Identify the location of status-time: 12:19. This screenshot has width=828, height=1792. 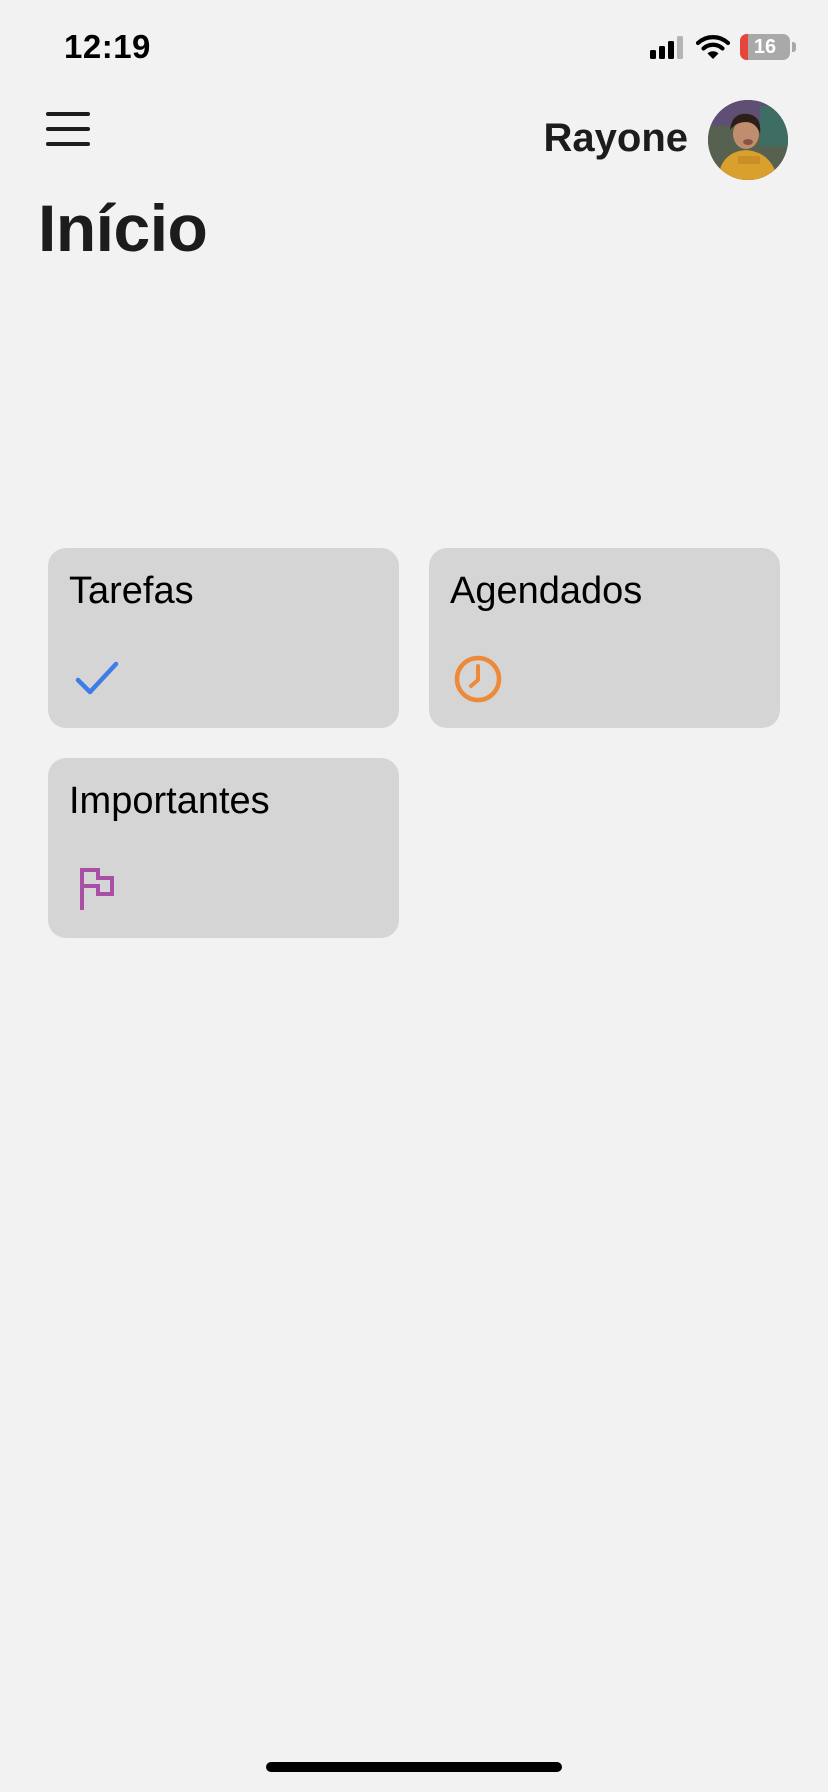
(107, 46).